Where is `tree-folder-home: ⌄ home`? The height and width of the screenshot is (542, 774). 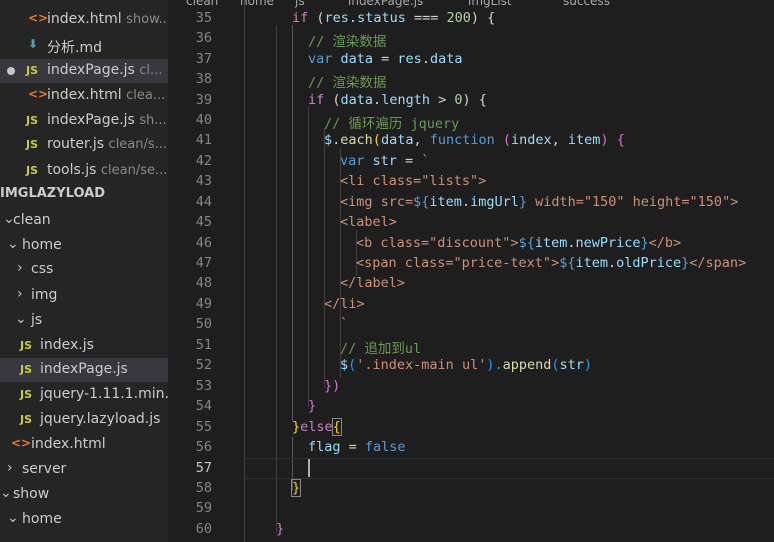
tree-folder-home: ⌄ home is located at coordinates (84, 246).